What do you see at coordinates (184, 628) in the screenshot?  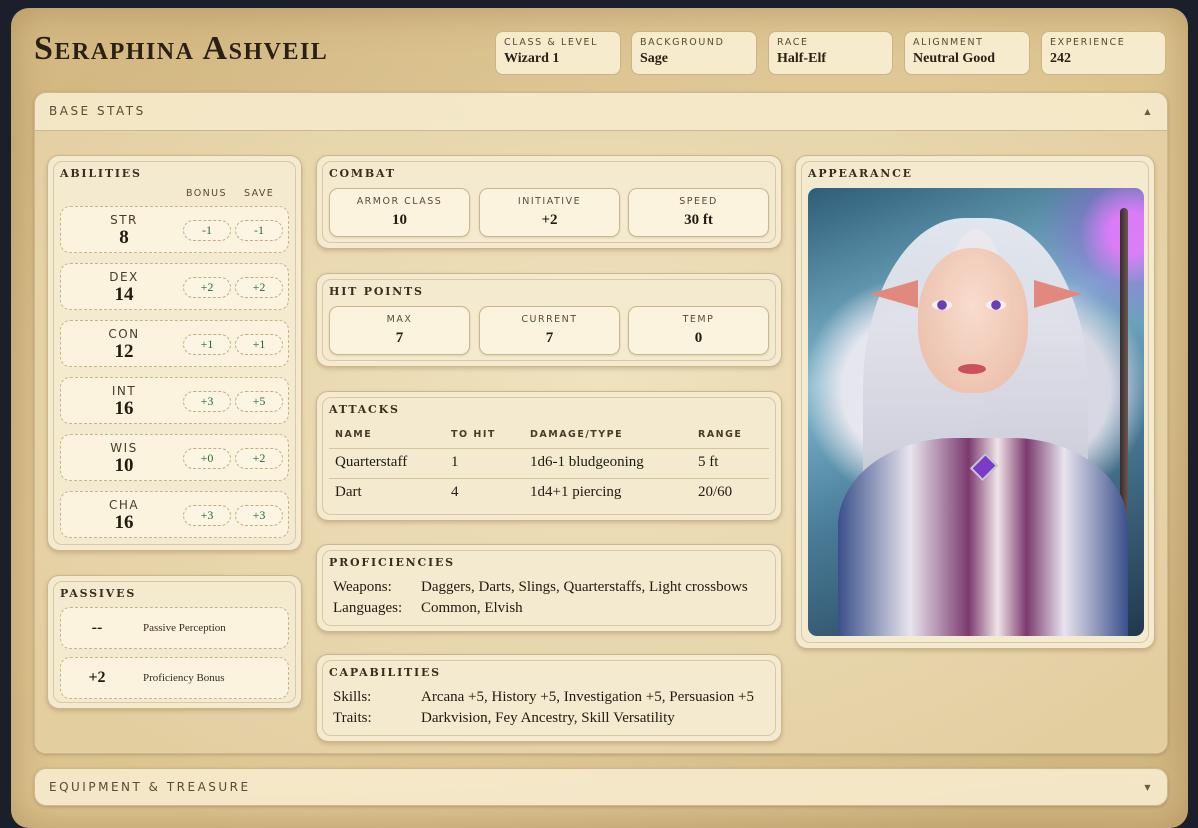 I see `passive-label: Passive Perception` at bounding box center [184, 628].